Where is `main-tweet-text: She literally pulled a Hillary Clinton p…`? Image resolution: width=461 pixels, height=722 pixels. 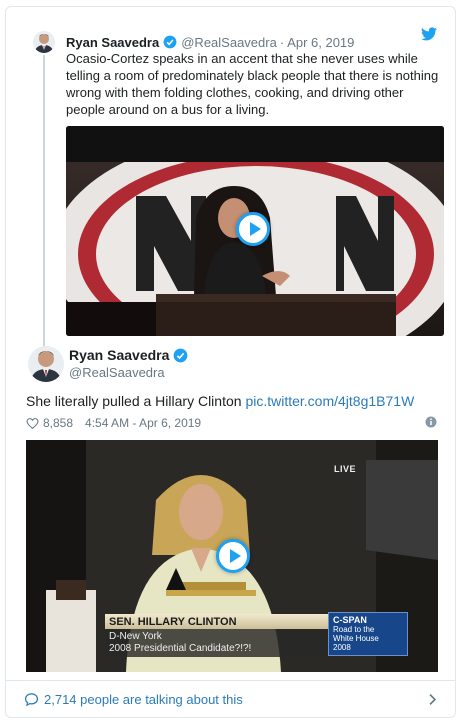
main-tweet-text: She literally pulled a Hillary Clinton p… is located at coordinates (233, 401).